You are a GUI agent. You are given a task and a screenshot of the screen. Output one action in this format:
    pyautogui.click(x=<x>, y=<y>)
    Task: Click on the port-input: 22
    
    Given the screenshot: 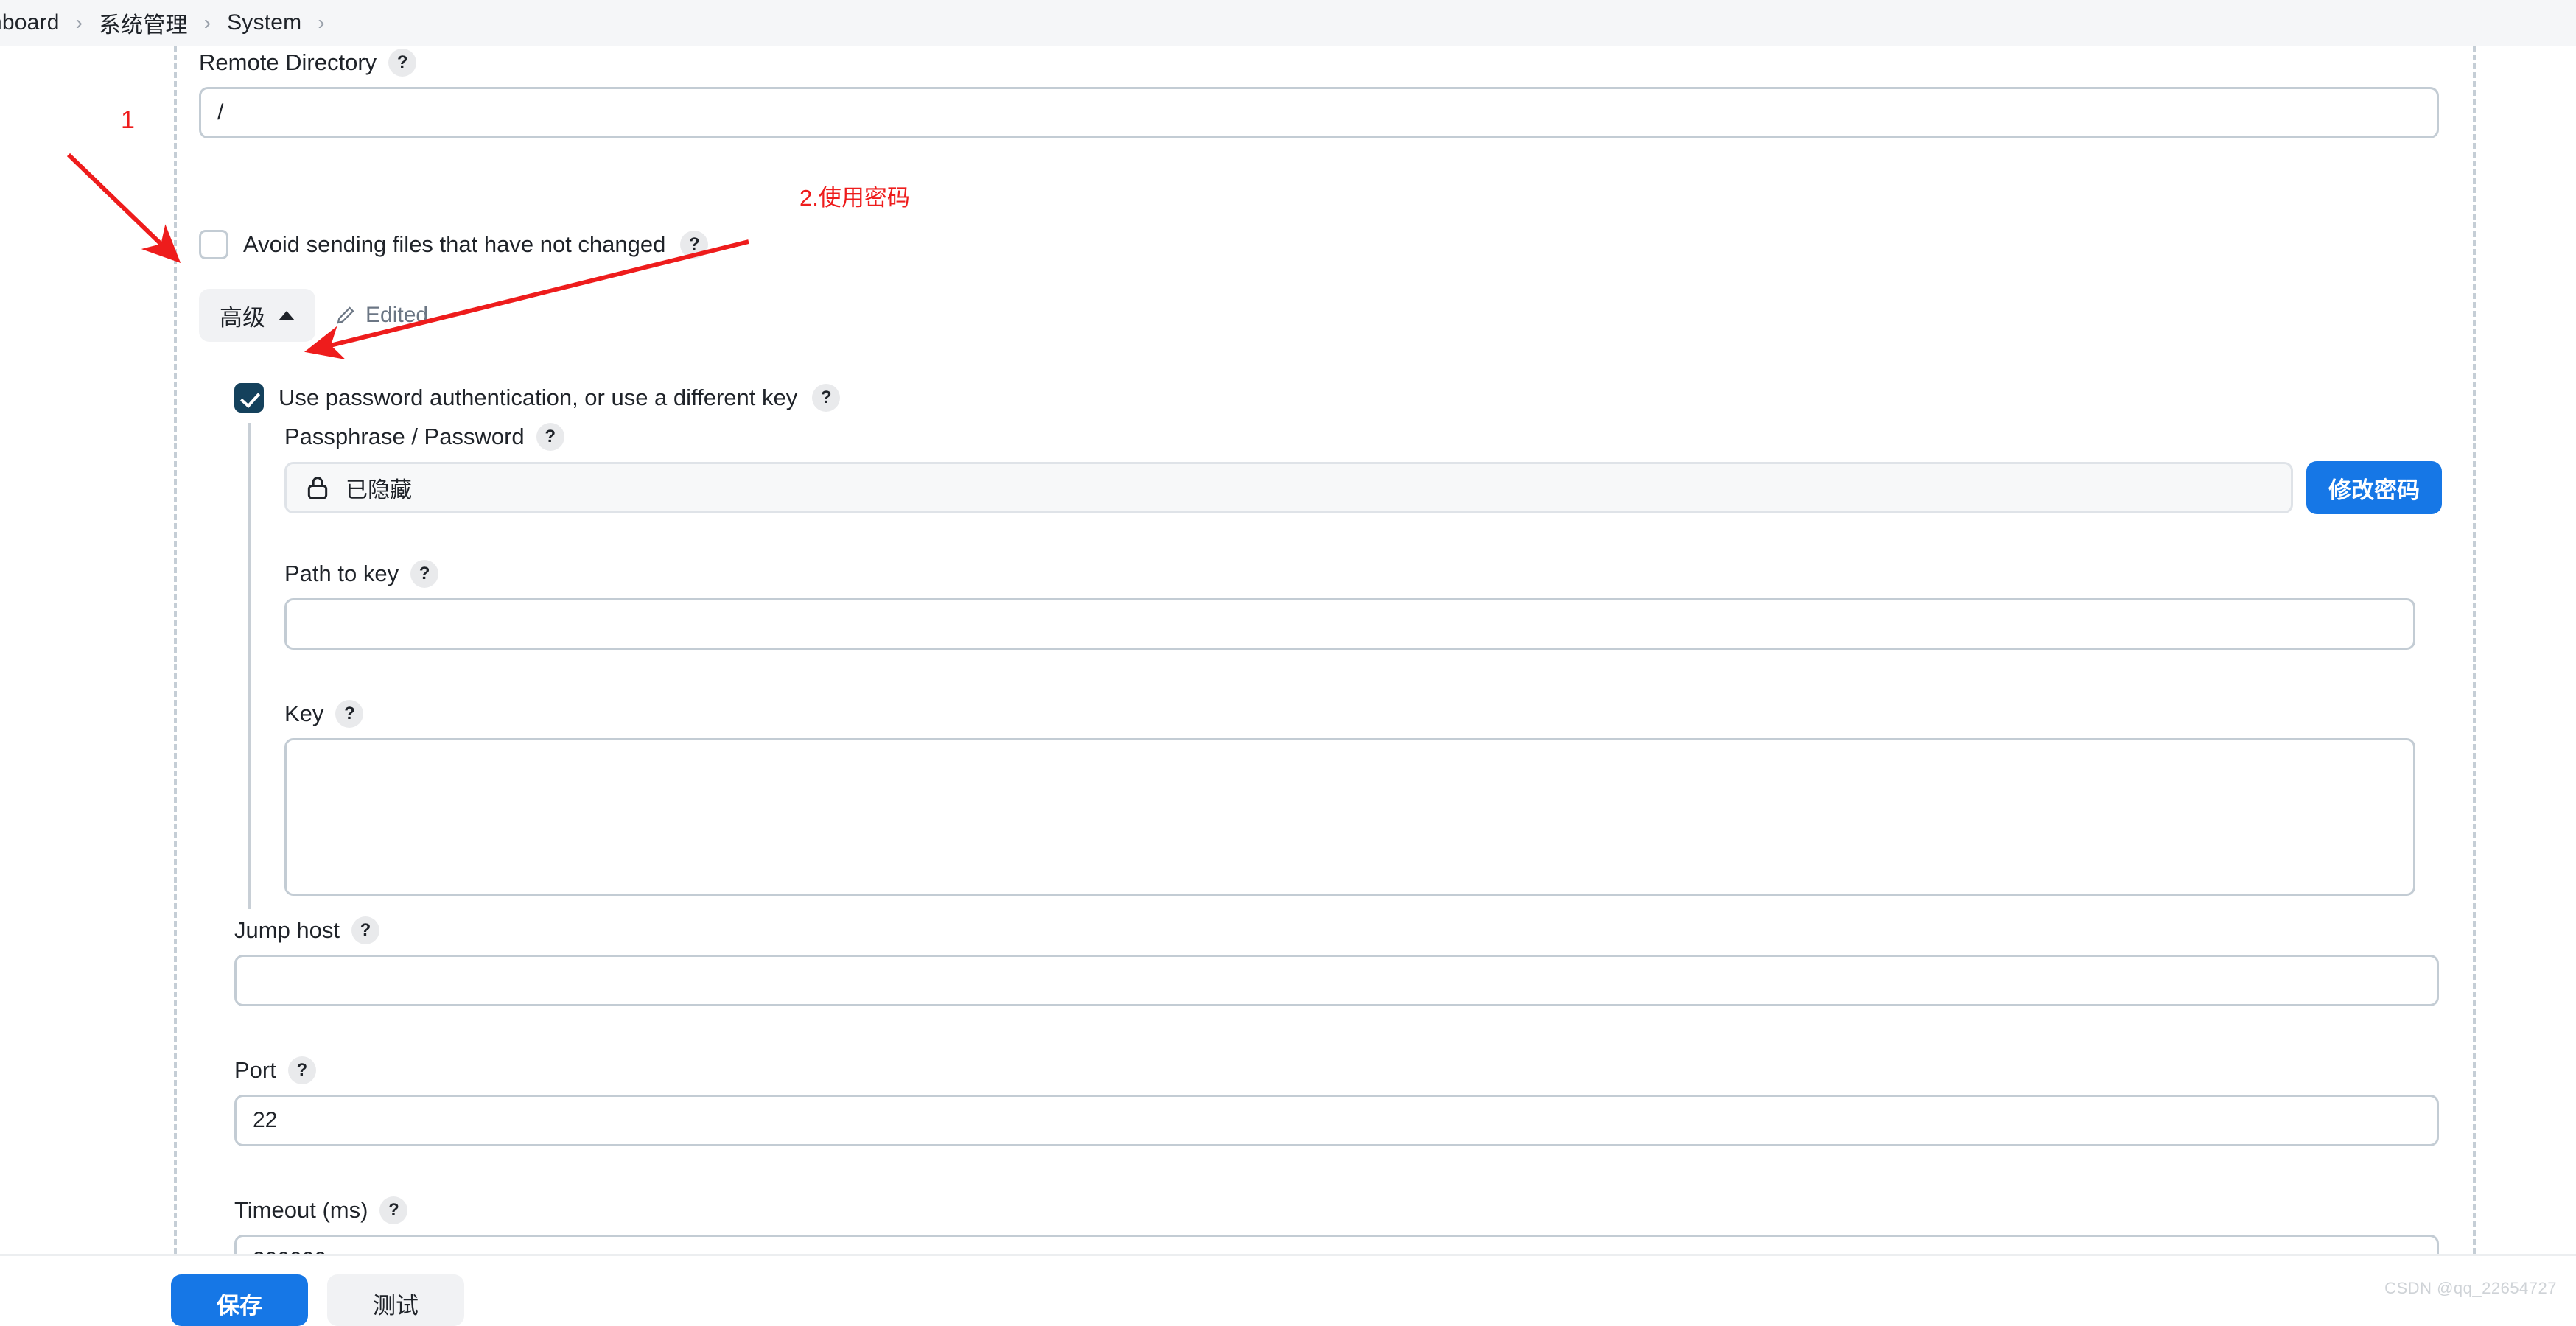 What is the action you would take?
    pyautogui.click(x=1336, y=1121)
    